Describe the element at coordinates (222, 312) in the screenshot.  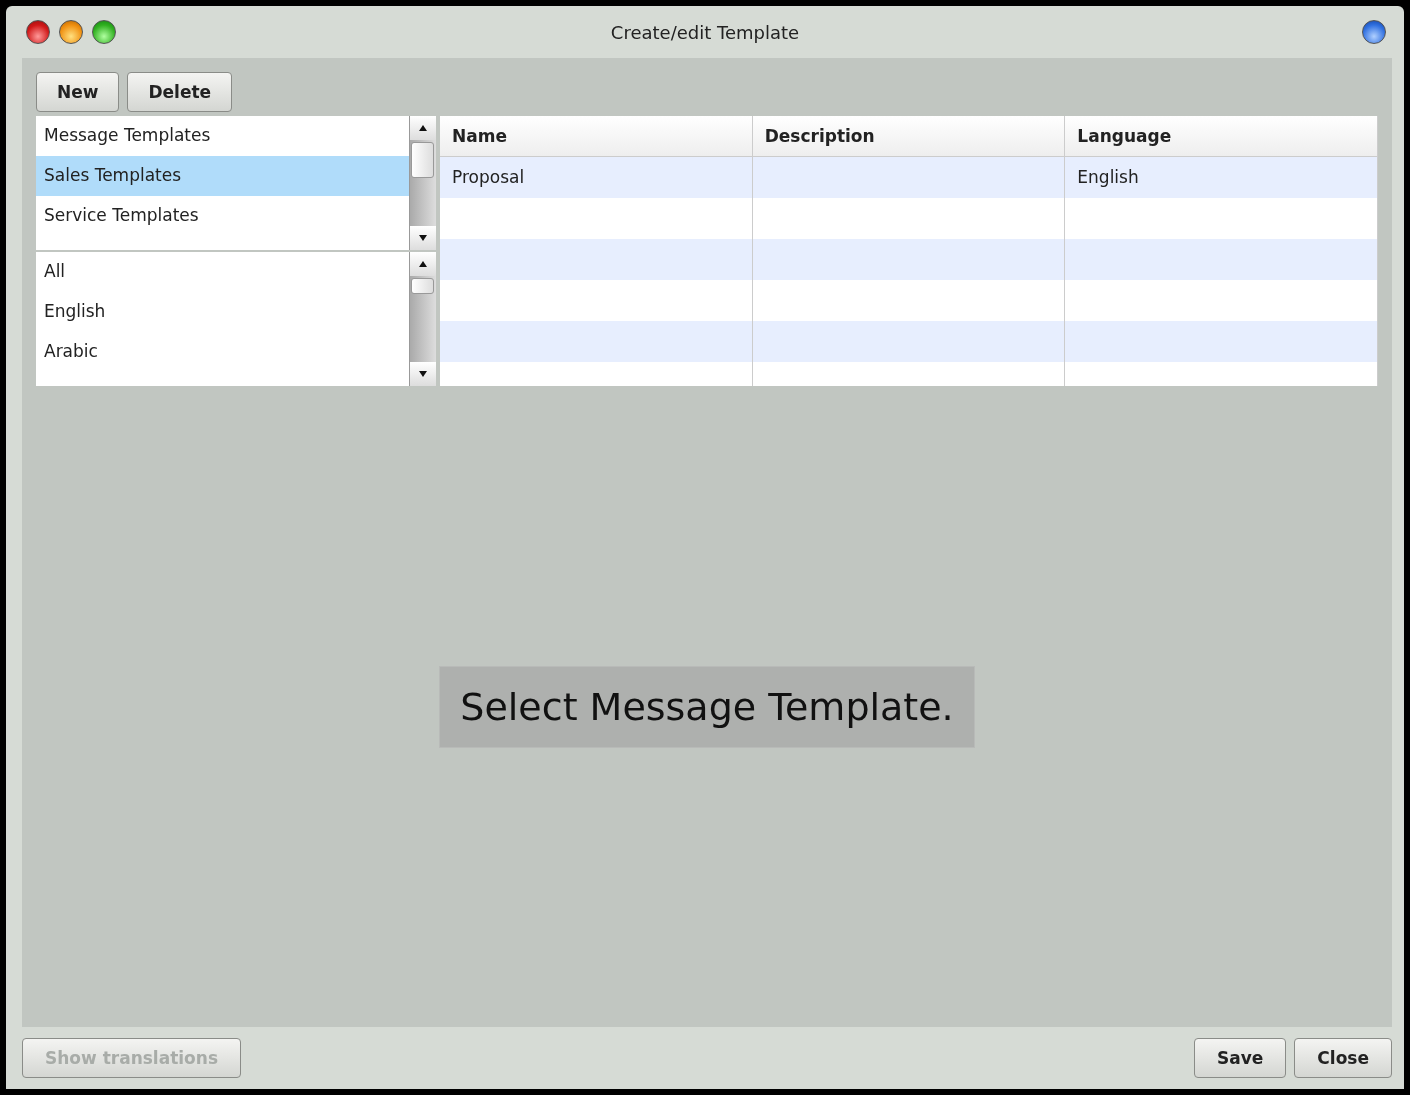
I see `language-item: English` at that location.